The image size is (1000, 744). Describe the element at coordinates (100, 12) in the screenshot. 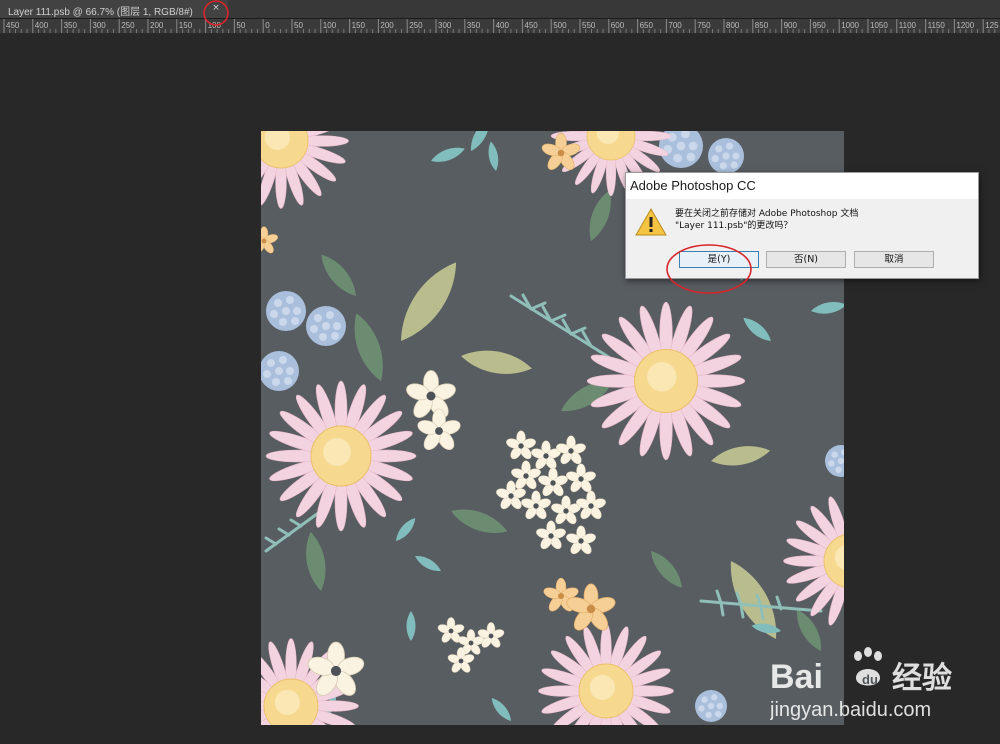

I see `document-tab-title: Layer 111.psb @ 66.7% (图层 1, RGB/8#)` at that location.